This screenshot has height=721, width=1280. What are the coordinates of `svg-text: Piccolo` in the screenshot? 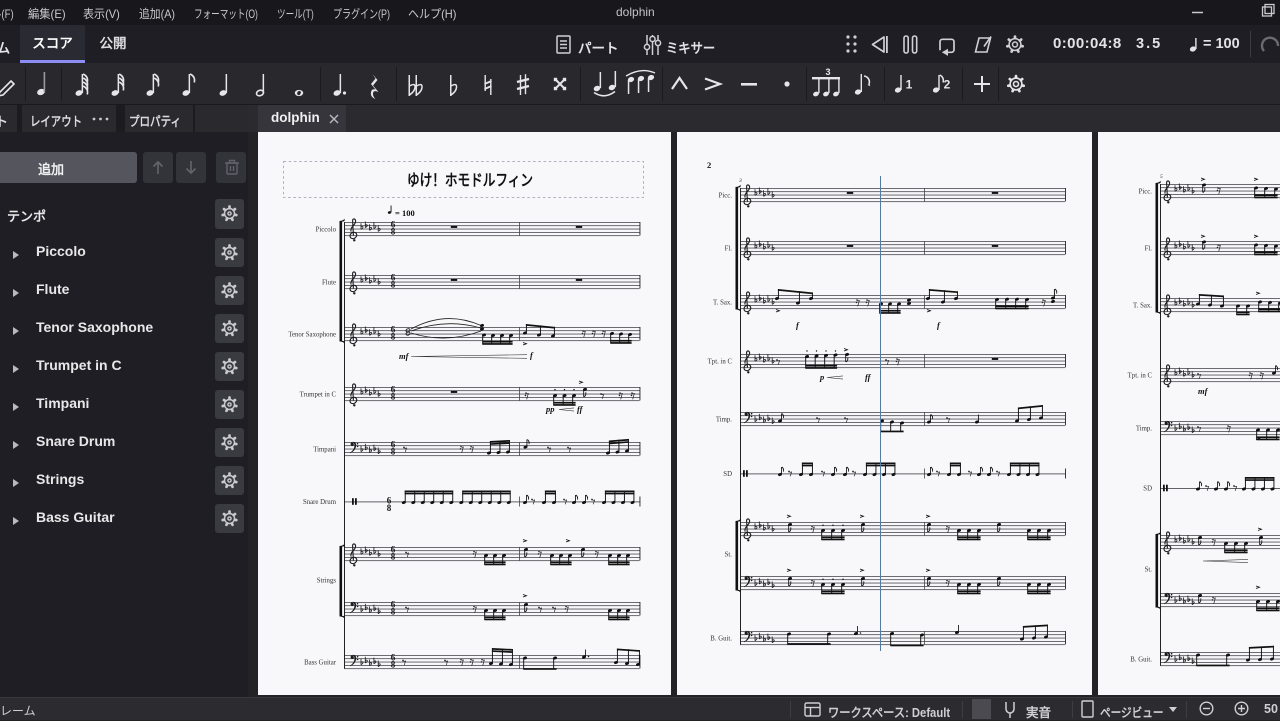 It's located at (326, 230).